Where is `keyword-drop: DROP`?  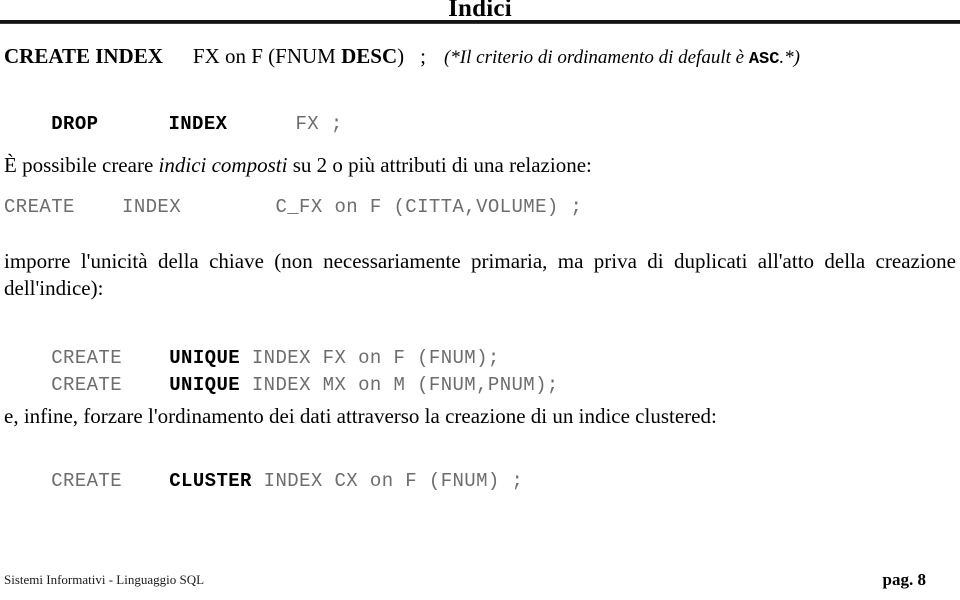
keyword-drop: DROP is located at coordinates (75, 124).